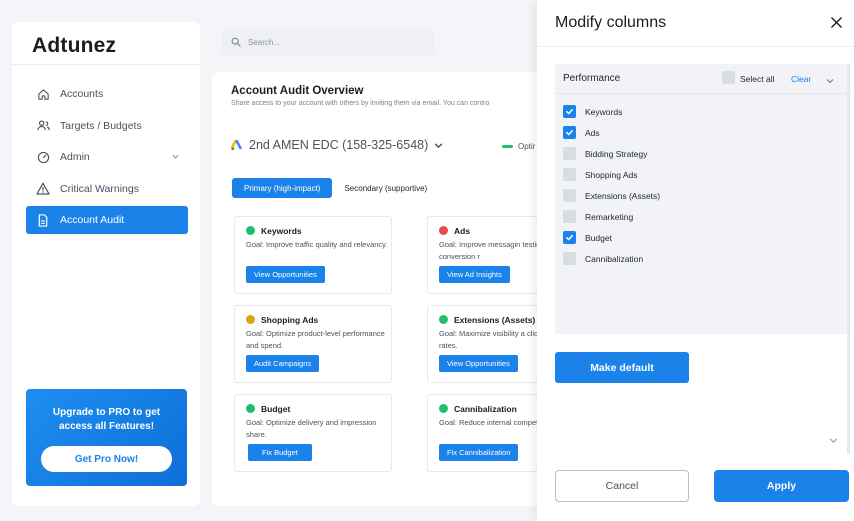  Describe the element at coordinates (281, 230) in the screenshot. I see `card-title: Keywords` at that location.